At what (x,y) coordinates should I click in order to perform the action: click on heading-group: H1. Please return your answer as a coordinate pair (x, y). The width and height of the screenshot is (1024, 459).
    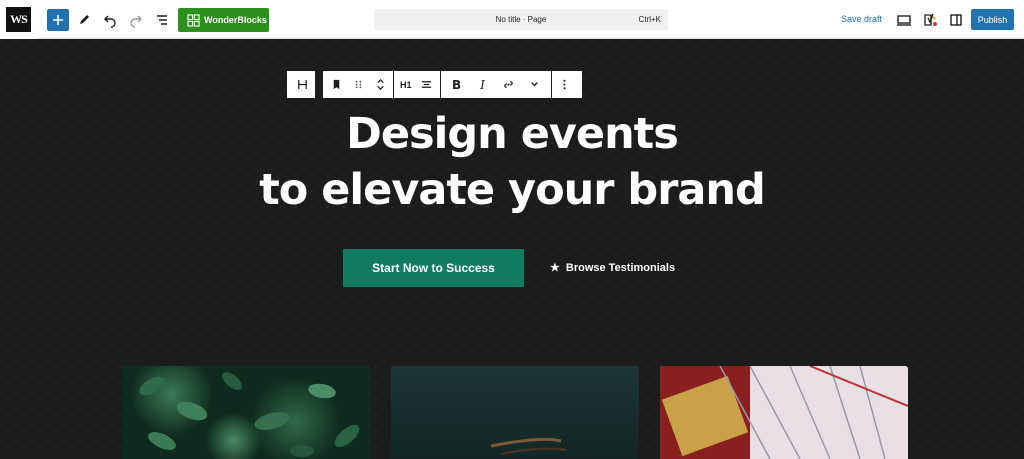
    Looking at the image, I should click on (417, 84).